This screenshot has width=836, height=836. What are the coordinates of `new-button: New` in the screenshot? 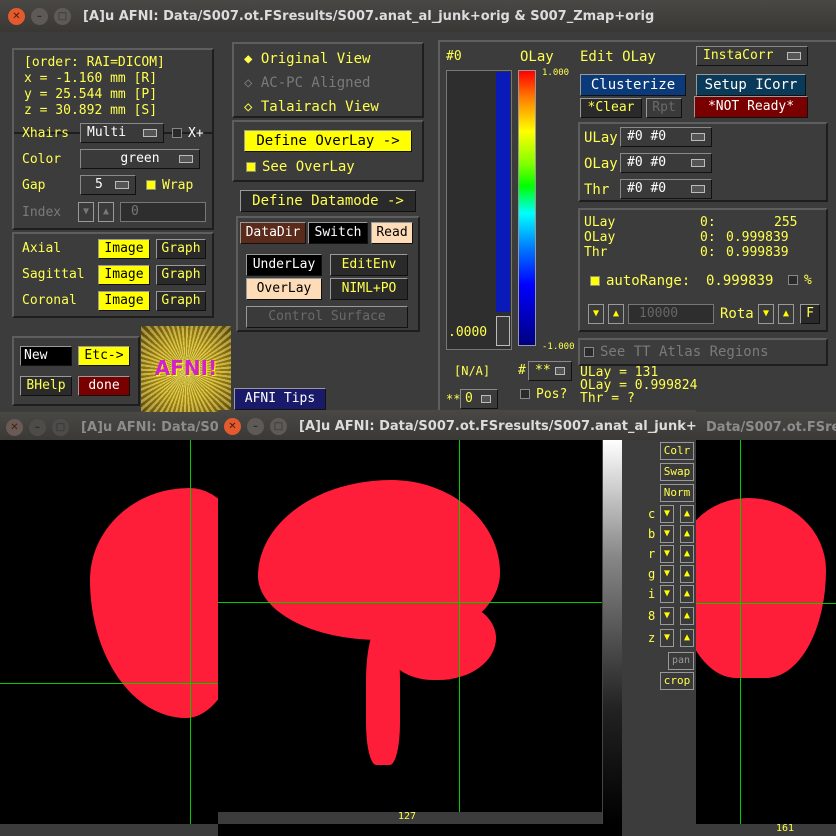 It's located at (46, 356).